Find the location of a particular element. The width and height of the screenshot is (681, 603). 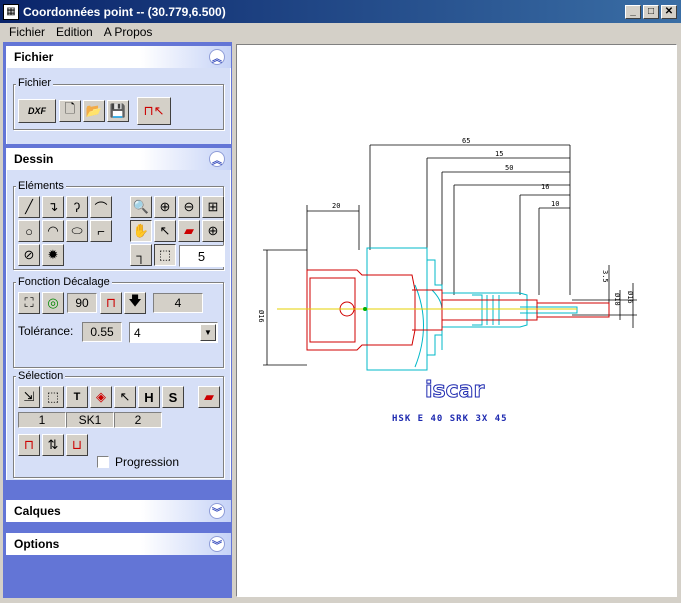

menu-edition: Edition is located at coordinates (75, 32).